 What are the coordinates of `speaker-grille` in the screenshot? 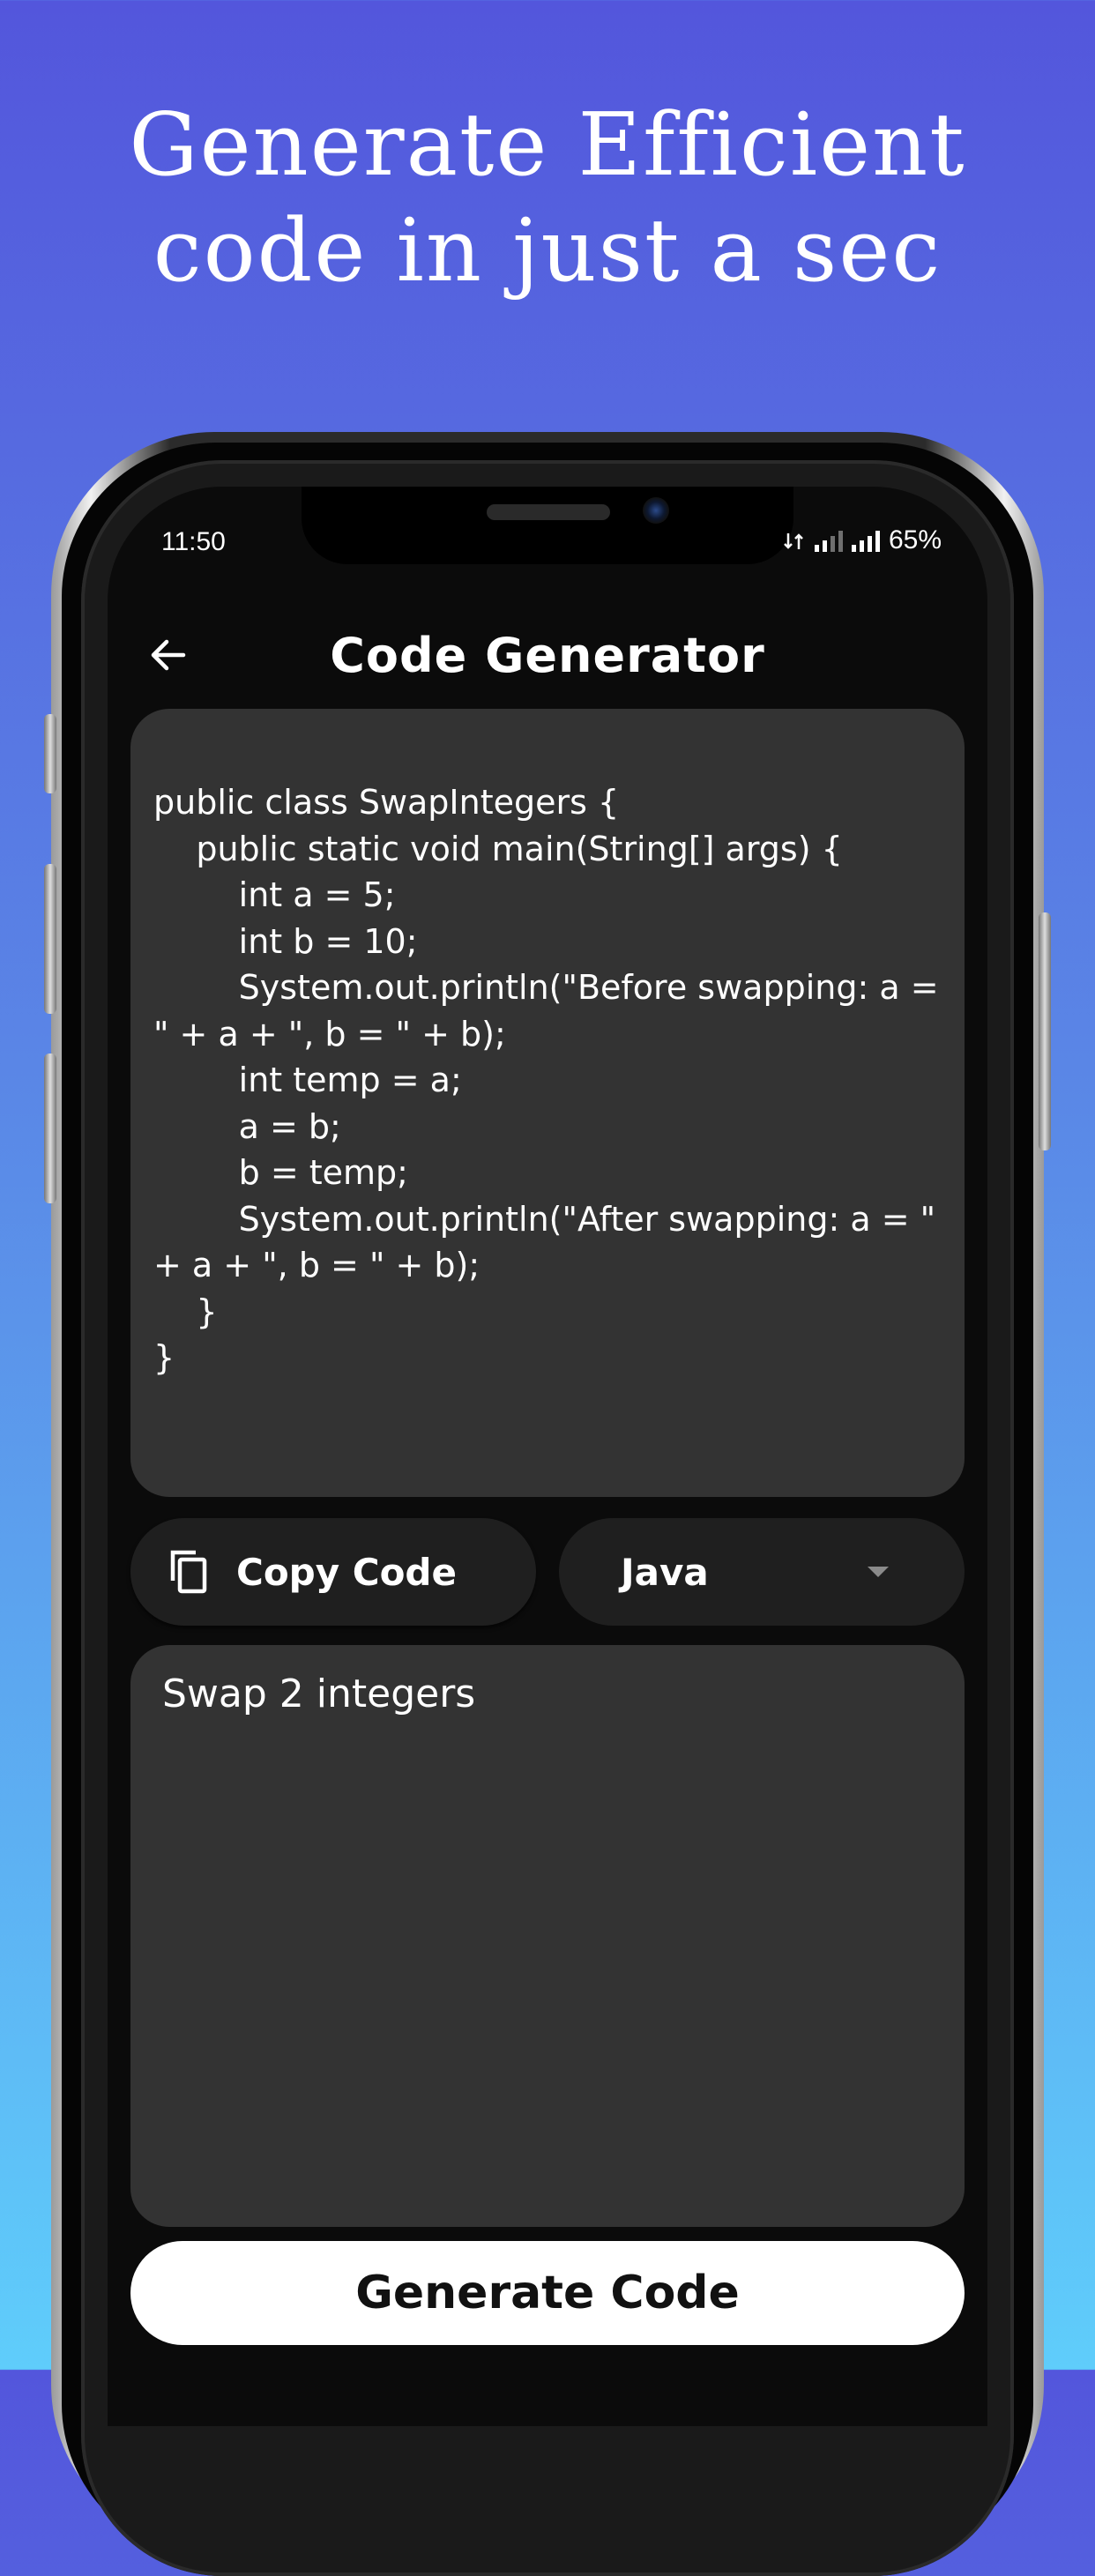 It's located at (548, 512).